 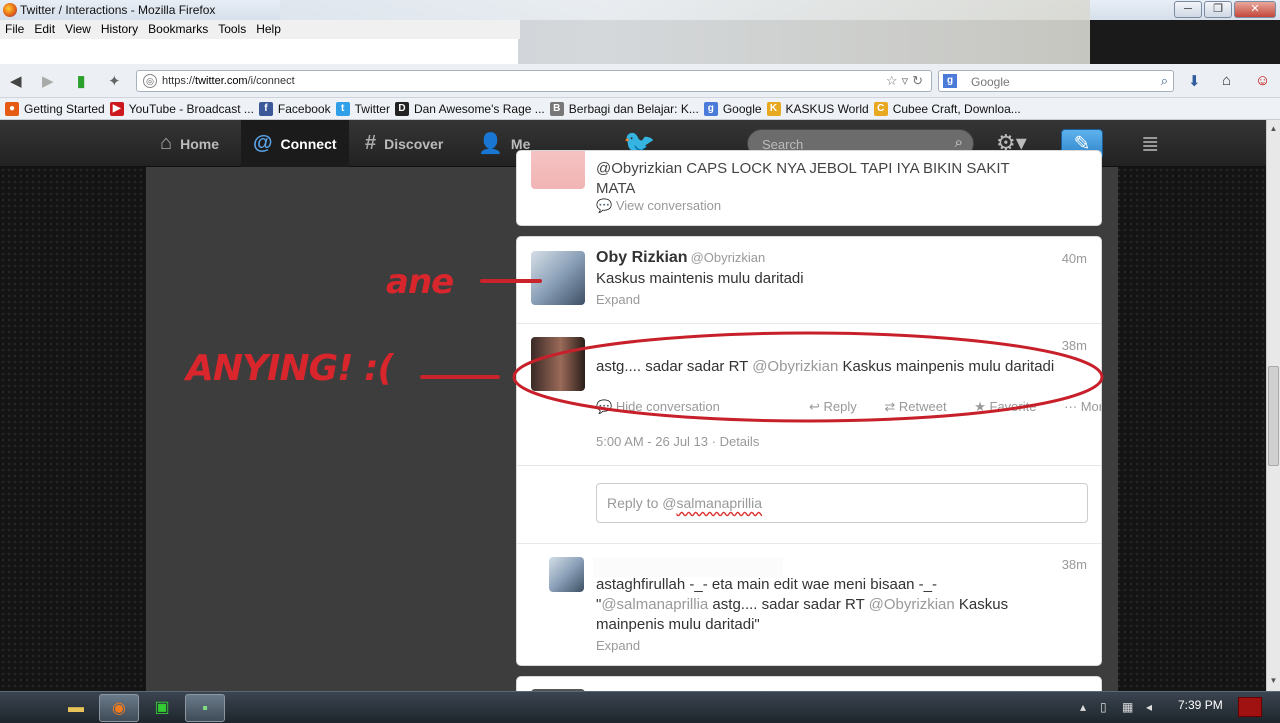 I want to click on bookmark-star-icon: ☆▿↻, so click(x=906, y=81).